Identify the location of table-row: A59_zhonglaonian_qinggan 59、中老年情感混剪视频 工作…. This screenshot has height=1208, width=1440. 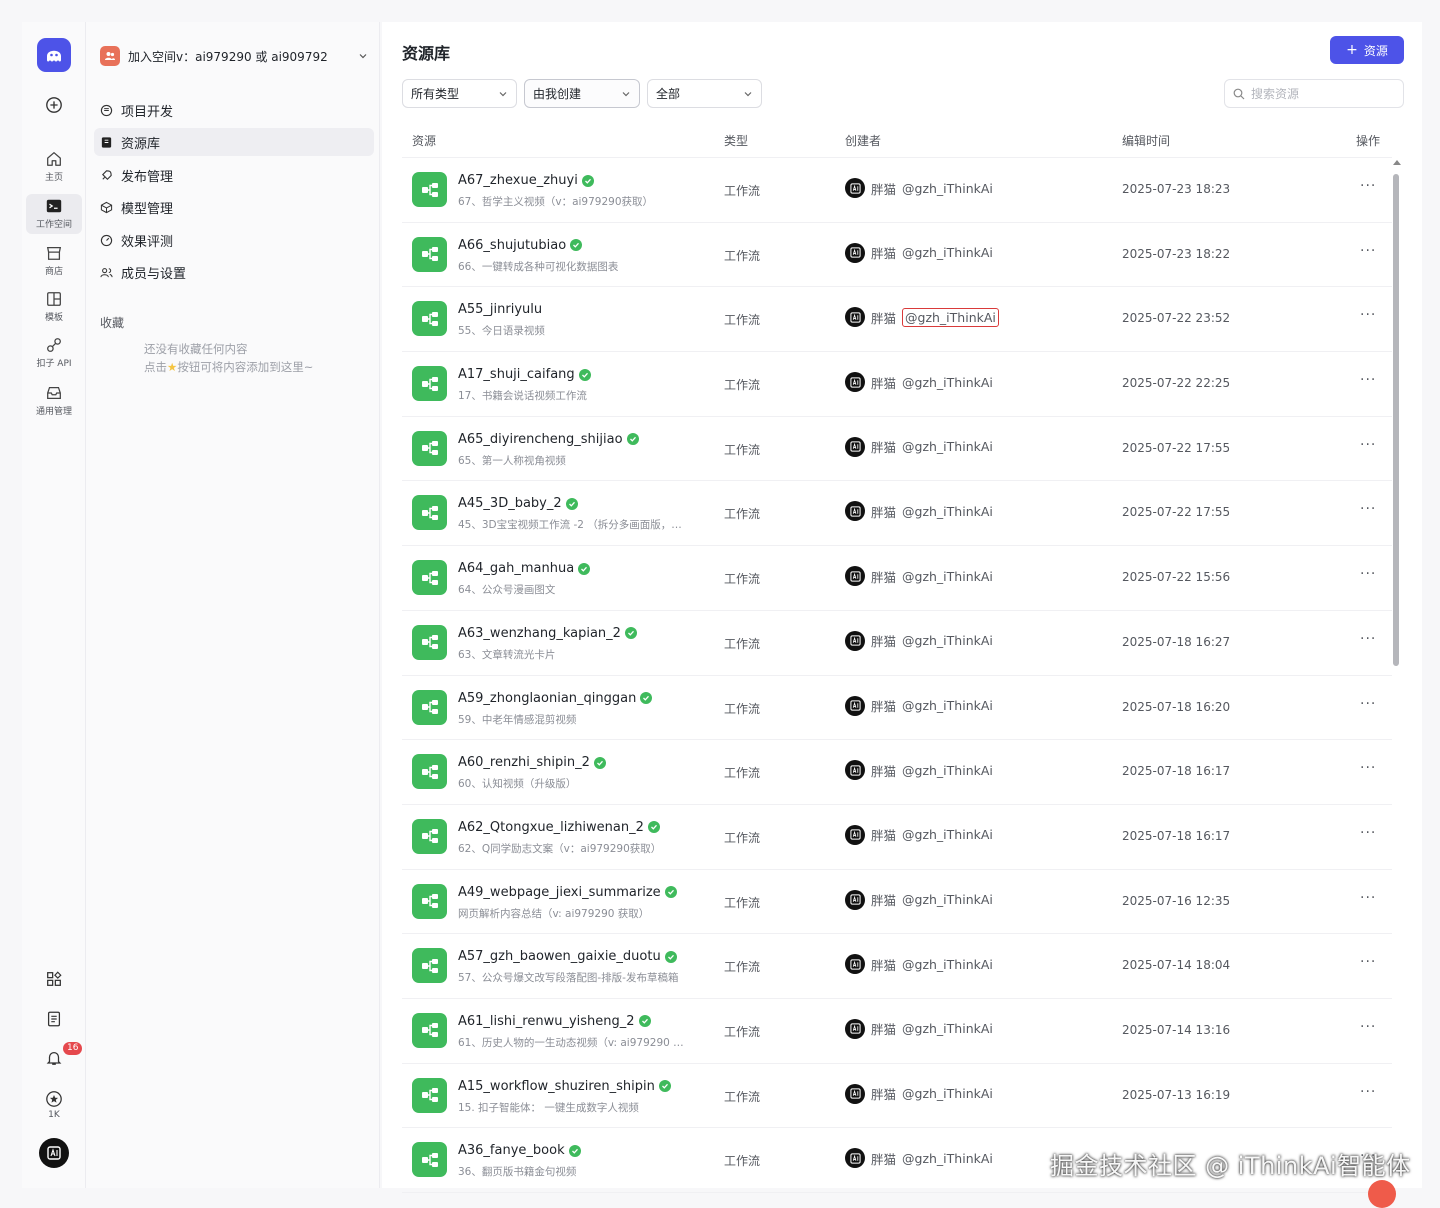
(897, 708).